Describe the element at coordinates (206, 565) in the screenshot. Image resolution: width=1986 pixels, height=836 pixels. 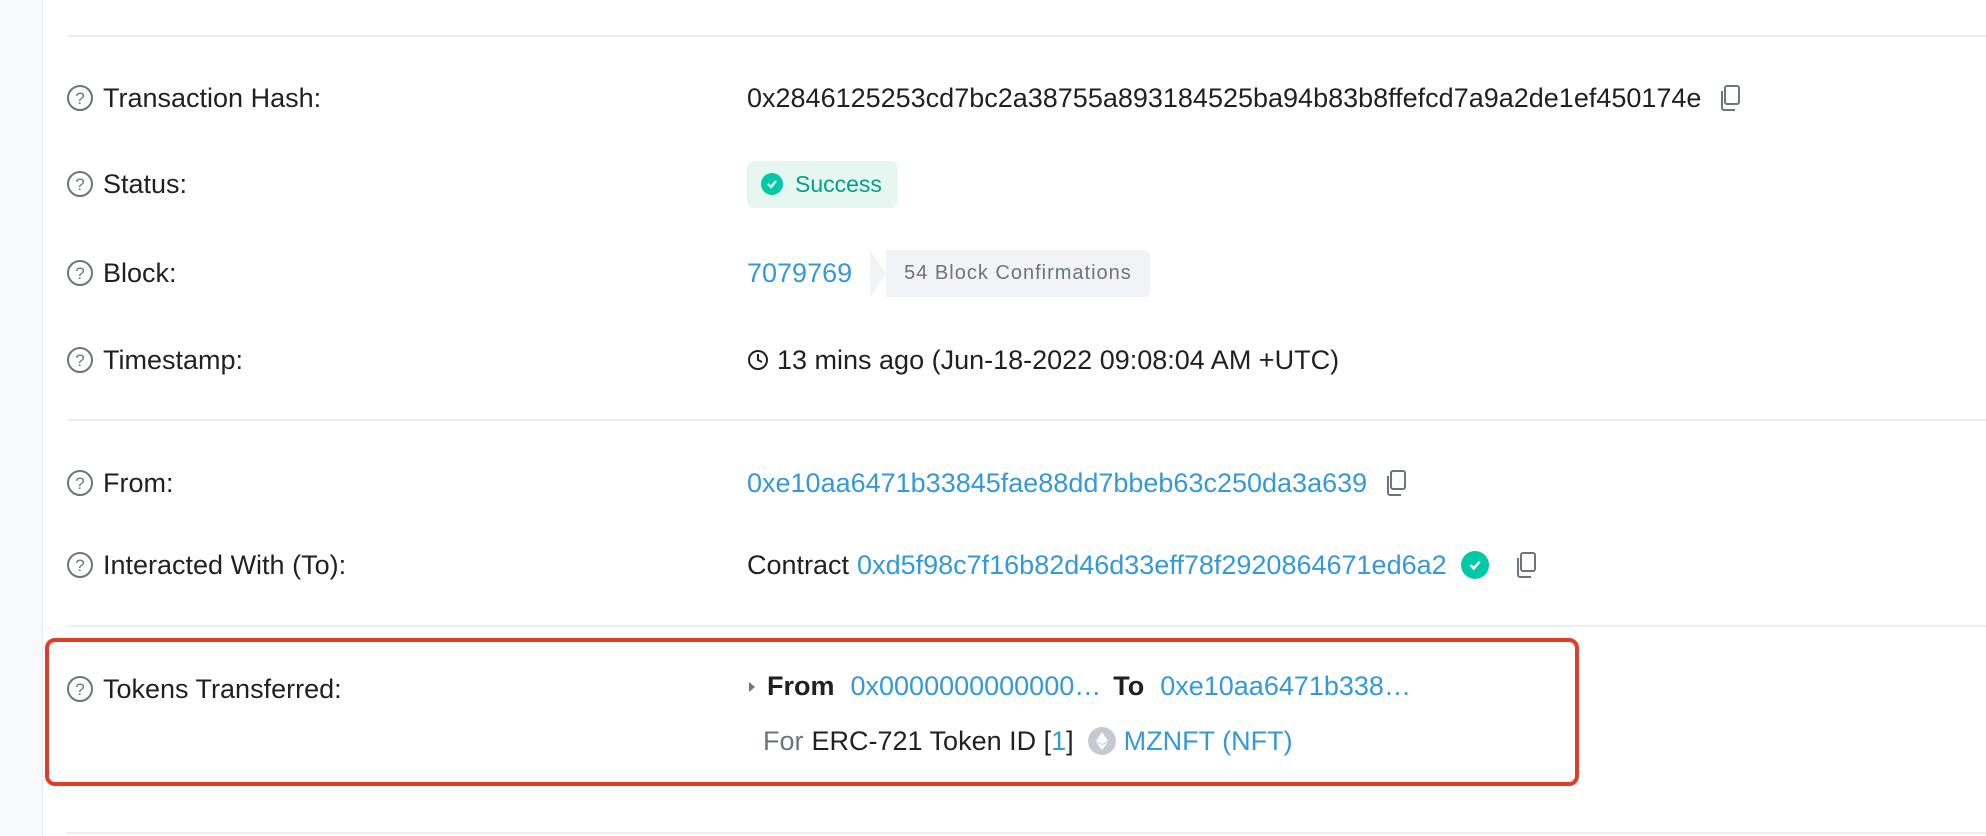
I see `label-interacted-with: ? Interacted With (To):` at that location.